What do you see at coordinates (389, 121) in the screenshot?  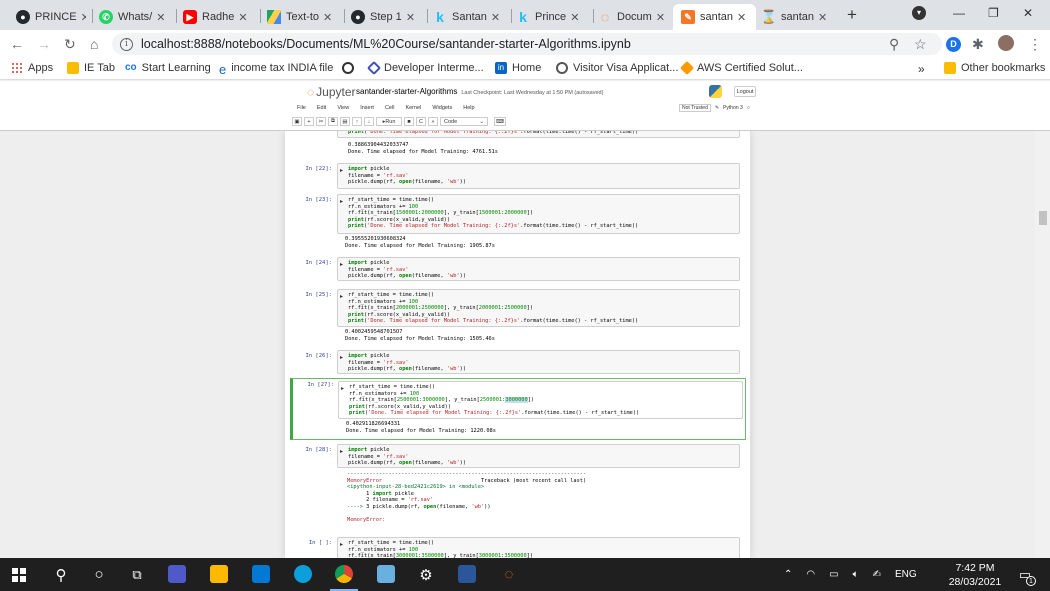 I see `run-button: ▸ Run` at bounding box center [389, 121].